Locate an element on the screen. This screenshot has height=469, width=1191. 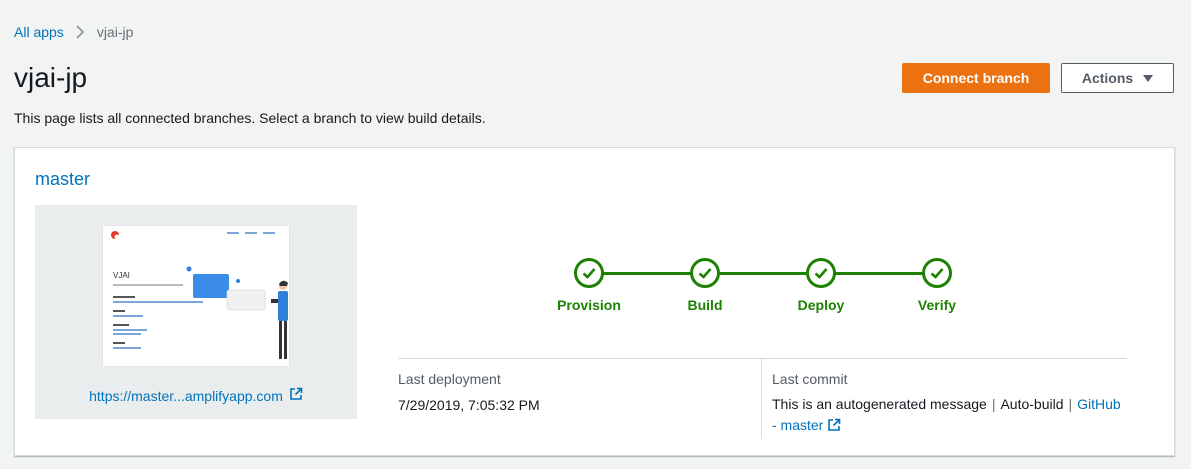
step-label: Provision is located at coordinates (589, 305).